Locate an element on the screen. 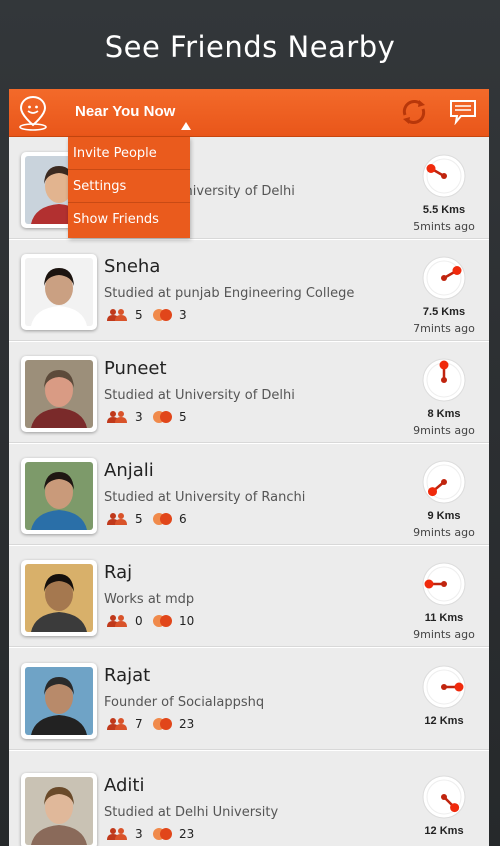 This screenshot has height=846, width=500. friend-name: Sneha is located at coordinates (132, 266).